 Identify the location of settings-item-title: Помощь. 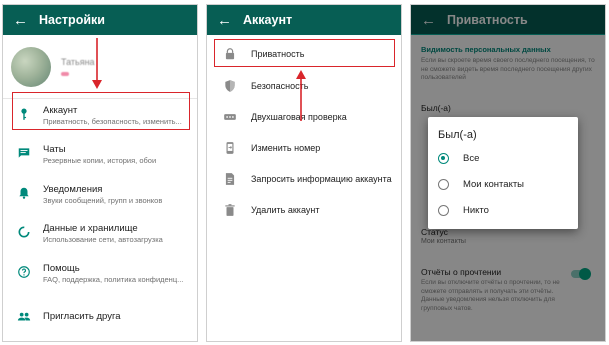
(61, 268).